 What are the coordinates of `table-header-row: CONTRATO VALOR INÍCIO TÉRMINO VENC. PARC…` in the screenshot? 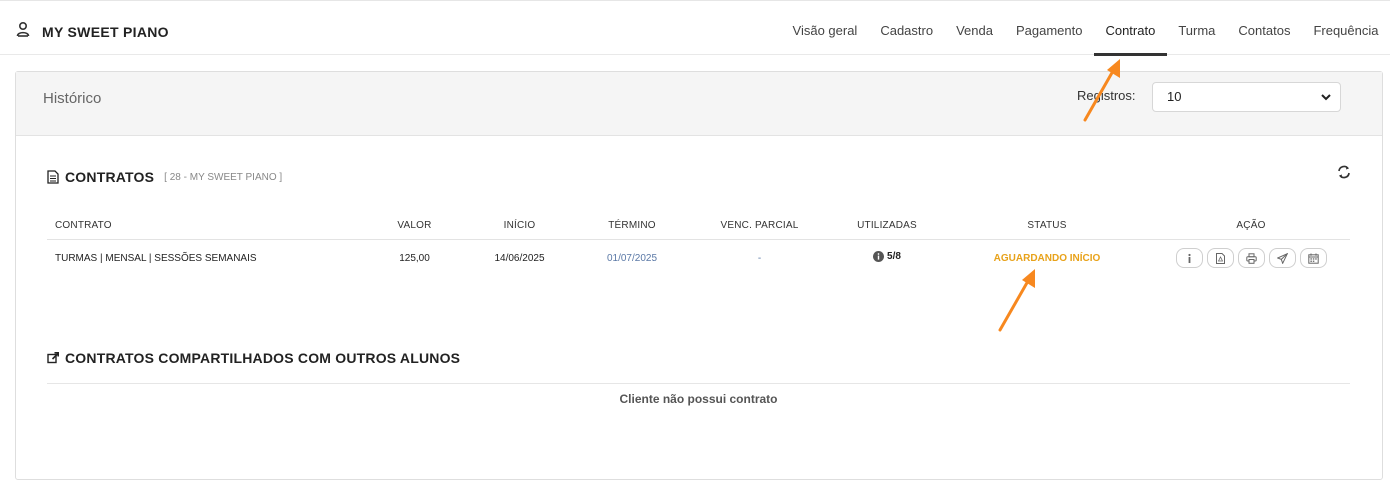 It's located at (698, 226).